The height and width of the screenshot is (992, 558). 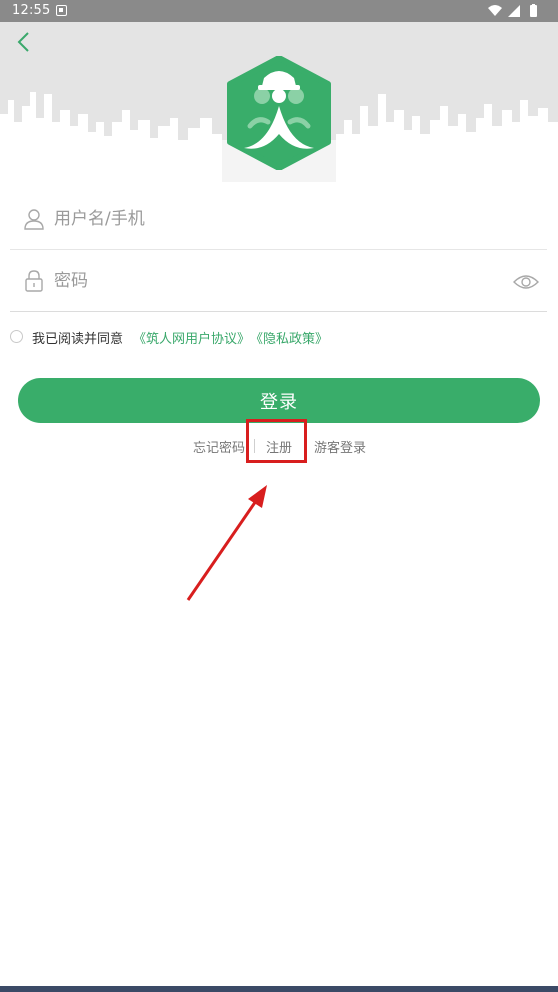 I want to click on status-icons, so click(x=512, y=10).